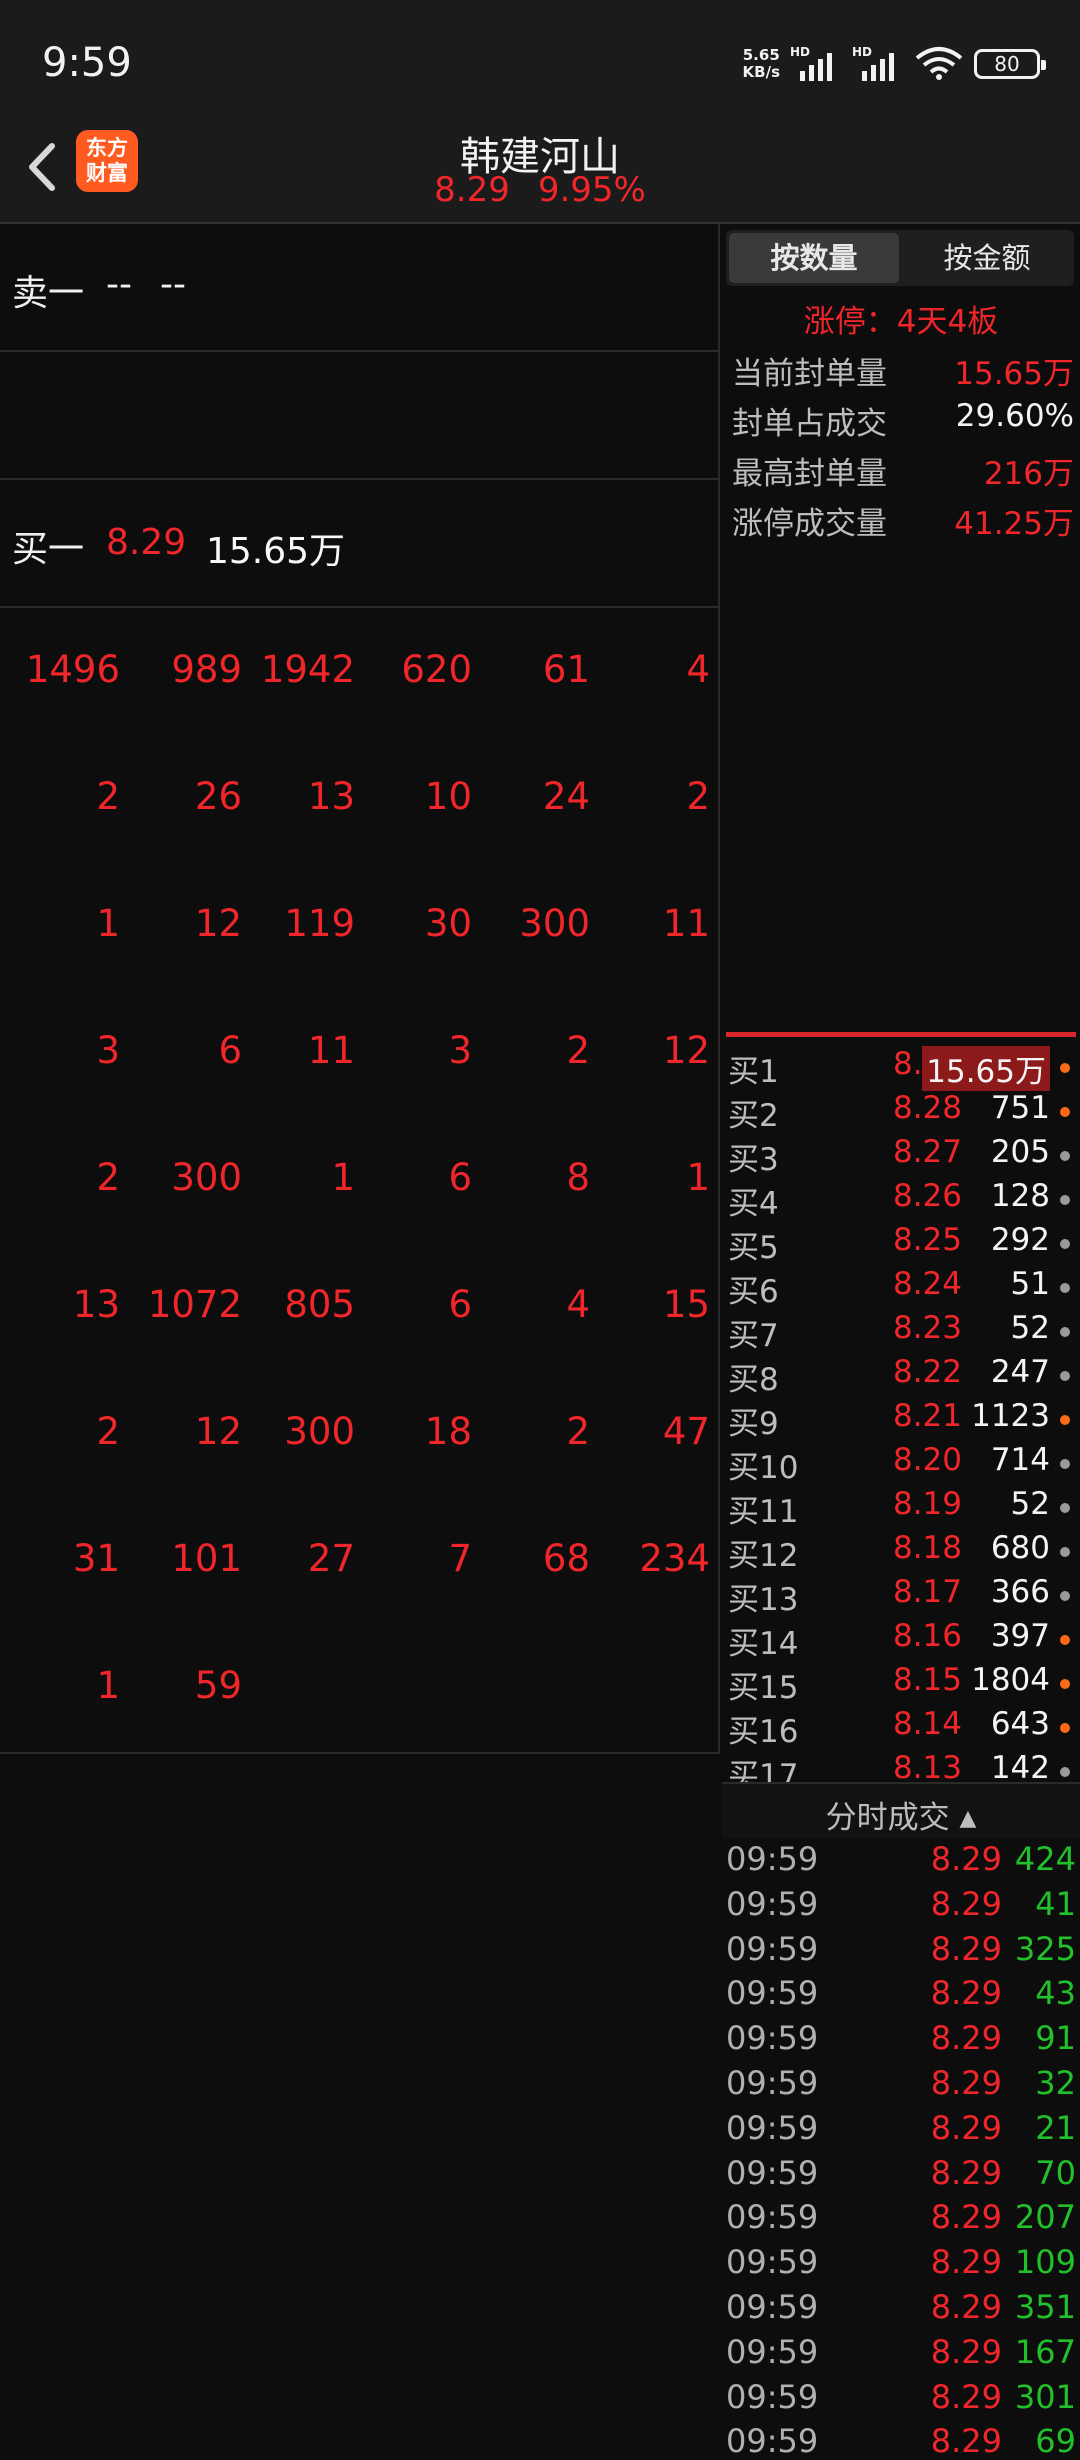 This screenshot has width=1080, height=2460. Describe the element at coordinates (1030, 1284) in the screenshot. I see `bid-level-volume: 51` at that location.